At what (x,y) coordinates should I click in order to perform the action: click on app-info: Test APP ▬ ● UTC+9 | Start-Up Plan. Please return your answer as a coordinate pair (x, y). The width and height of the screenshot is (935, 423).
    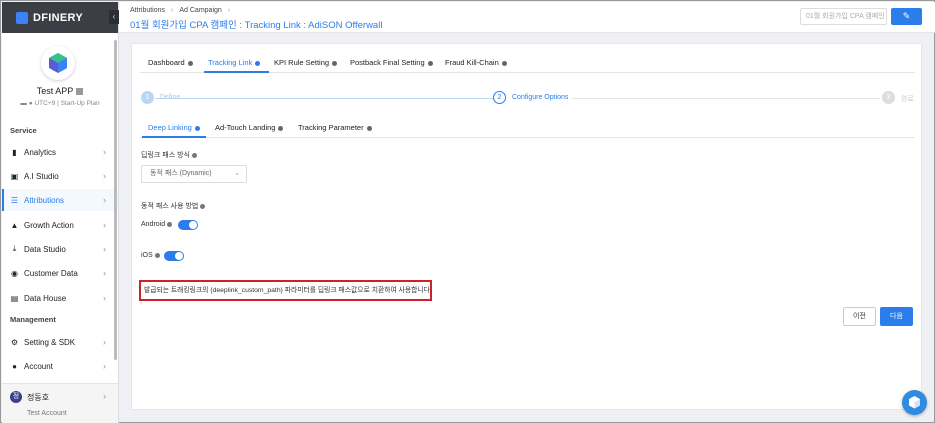
    Looking at the image, I should click on (60, 78).